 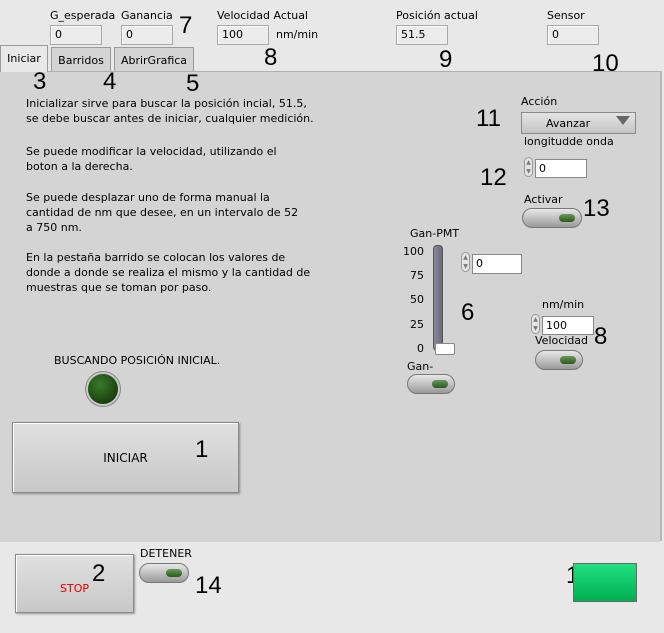 What do you see at coordinates (413, 251) in the screenshot?
I see `slider-tick-100: 100` at bounding box center [413, 251].